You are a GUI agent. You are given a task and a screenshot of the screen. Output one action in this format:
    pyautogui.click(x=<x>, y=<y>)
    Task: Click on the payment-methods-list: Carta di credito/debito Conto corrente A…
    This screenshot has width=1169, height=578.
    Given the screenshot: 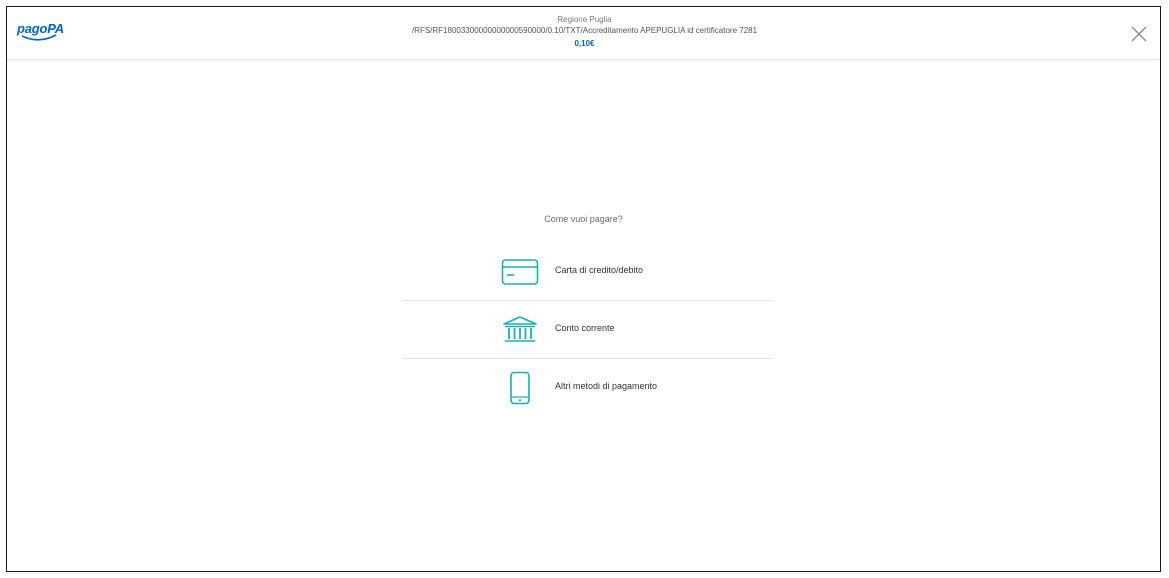 What is the action you would take?
    pyautogui.click(x=587, y=329)
    